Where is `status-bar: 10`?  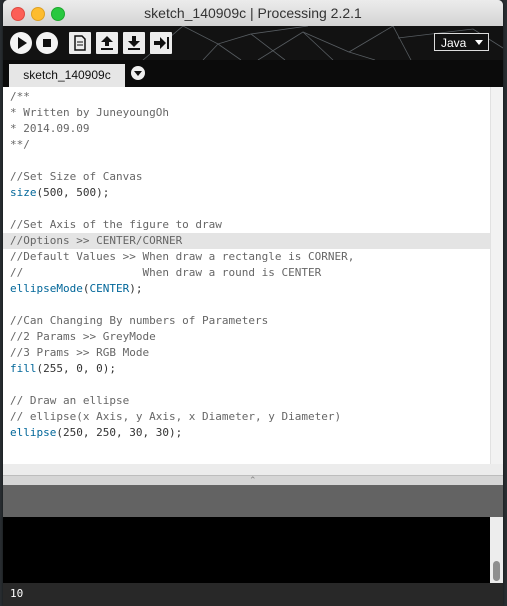 status-bar: 10 is located at coordinates (253, 594).